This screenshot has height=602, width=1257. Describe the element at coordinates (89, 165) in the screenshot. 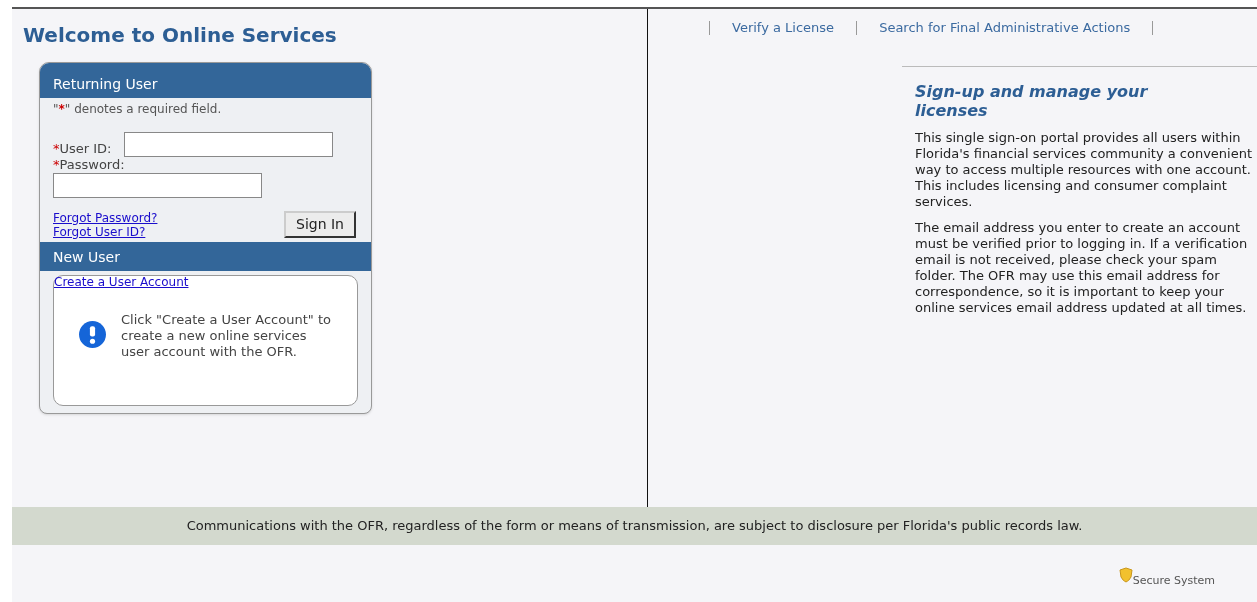

I see `field-label: *Password:` at that location.